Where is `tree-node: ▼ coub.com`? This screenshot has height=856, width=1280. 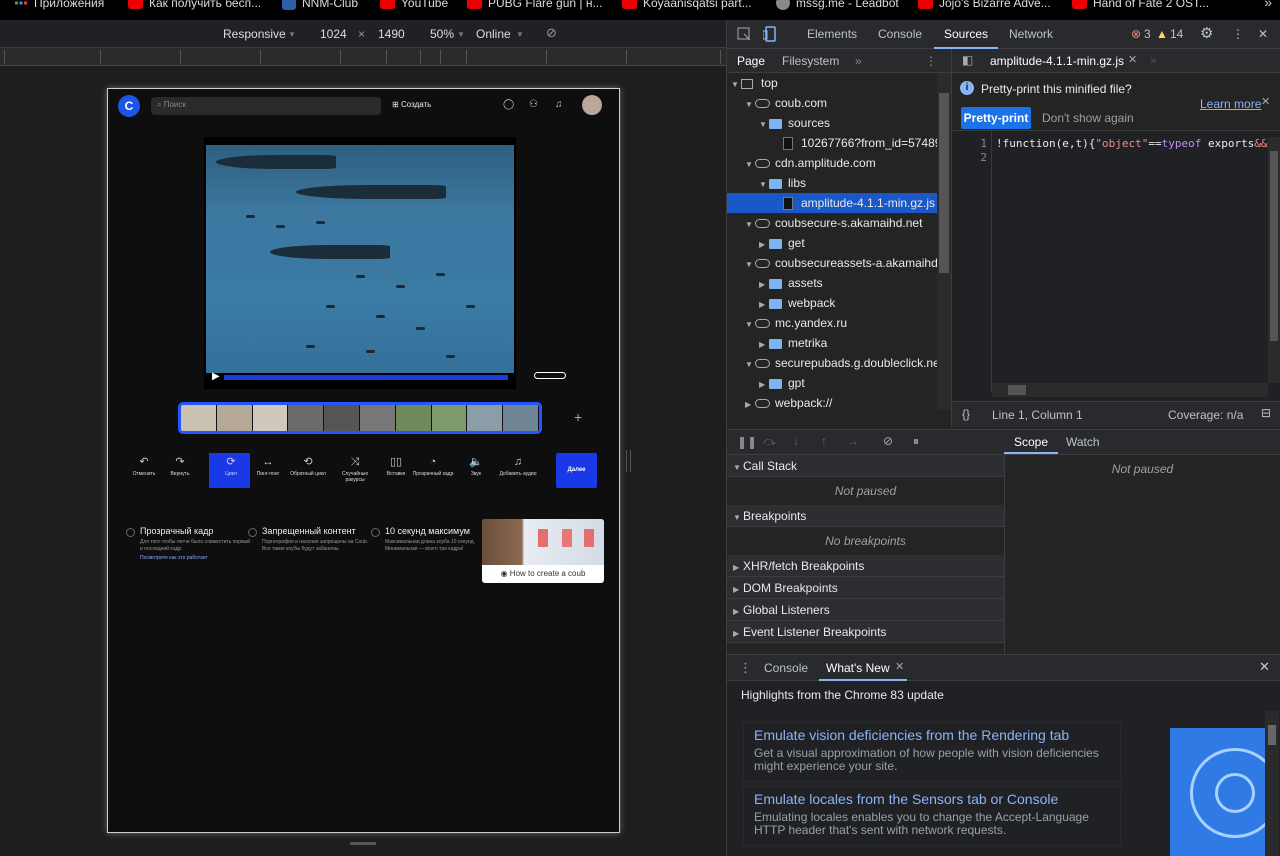
tree-node: ▼ coub.com is located at coordinates (839, 103).